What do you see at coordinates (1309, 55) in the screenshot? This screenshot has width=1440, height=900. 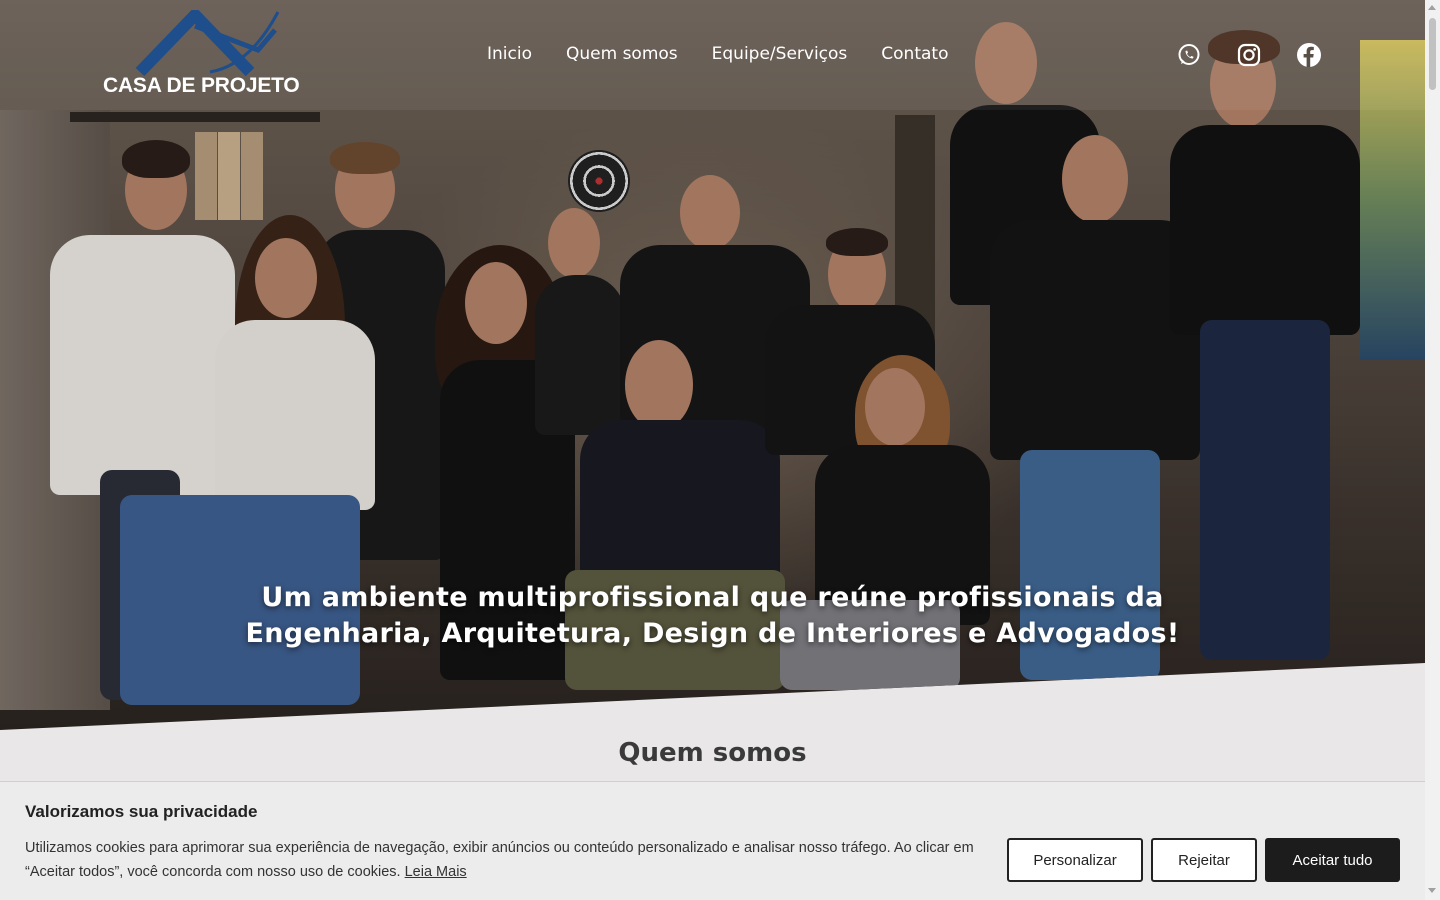 I see `facebook-icon` at bounding box center [1309, 55].